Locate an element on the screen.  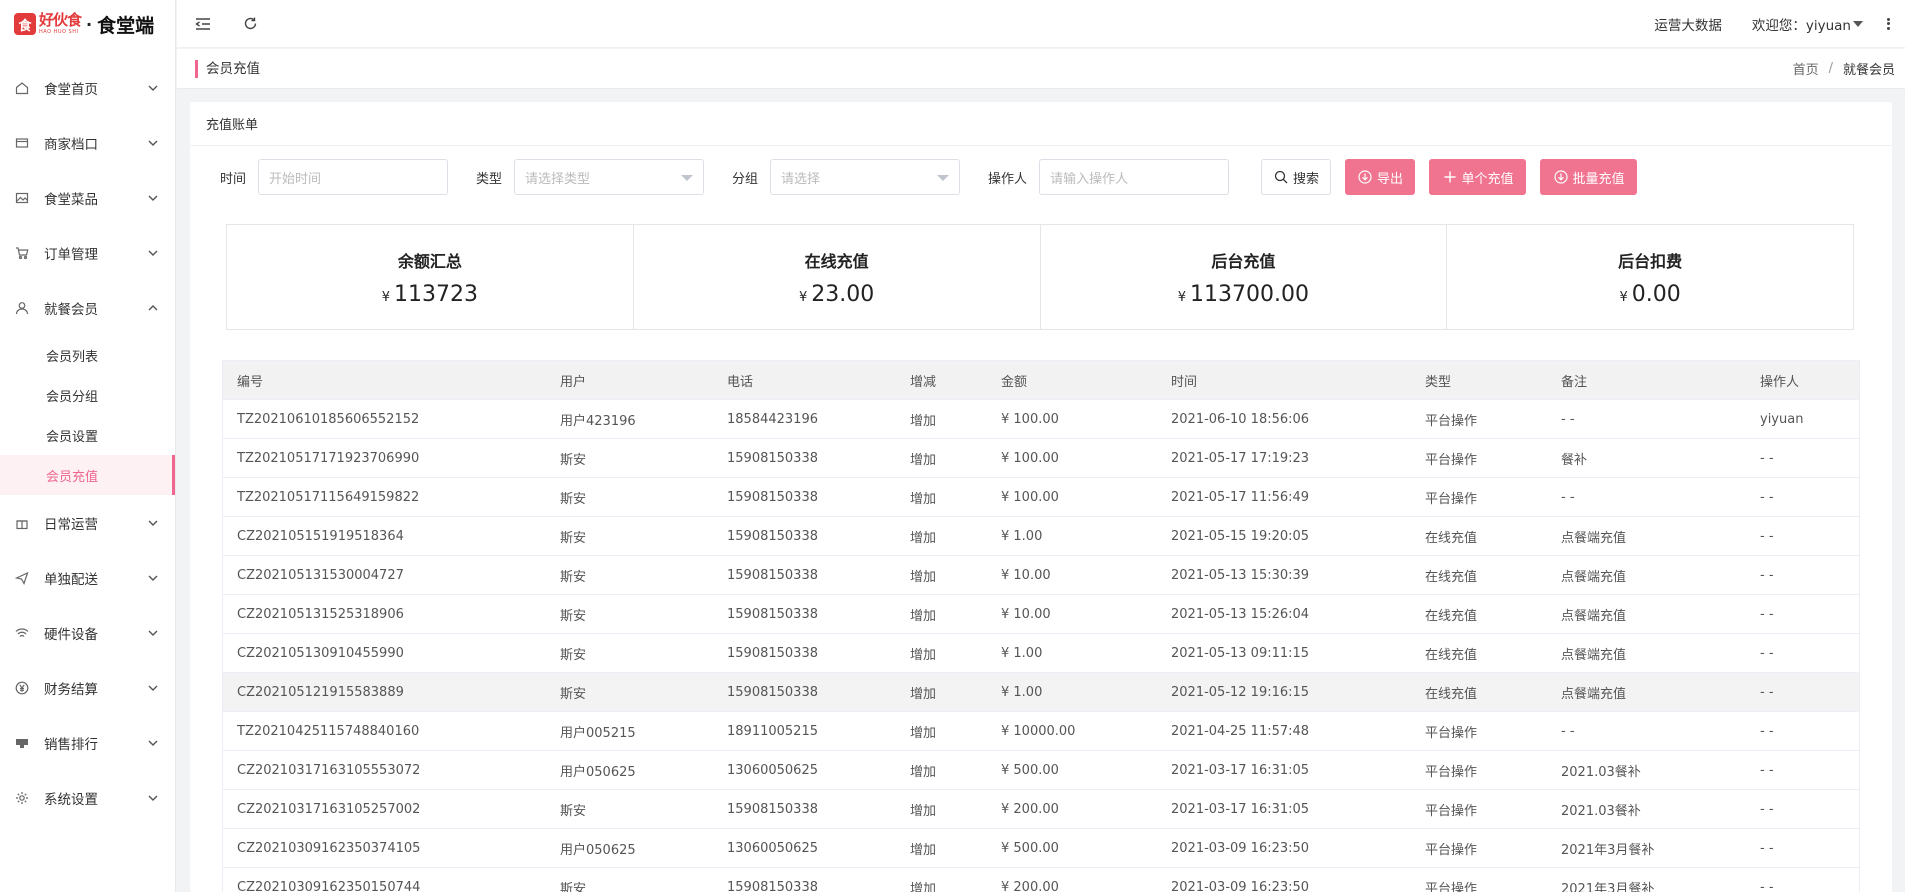
sidebar-item-dishes: 食堂菜品 is located at coordinates (87, 197).